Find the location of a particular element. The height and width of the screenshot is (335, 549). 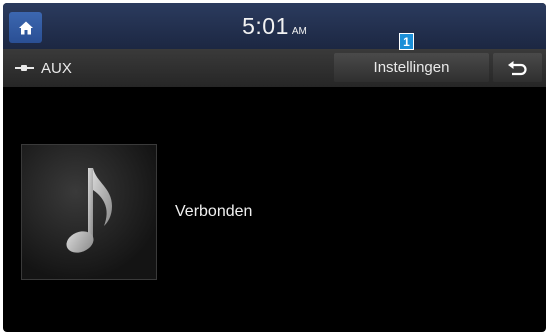

connection-status: Verbonden is located at coordinates (214, 211).